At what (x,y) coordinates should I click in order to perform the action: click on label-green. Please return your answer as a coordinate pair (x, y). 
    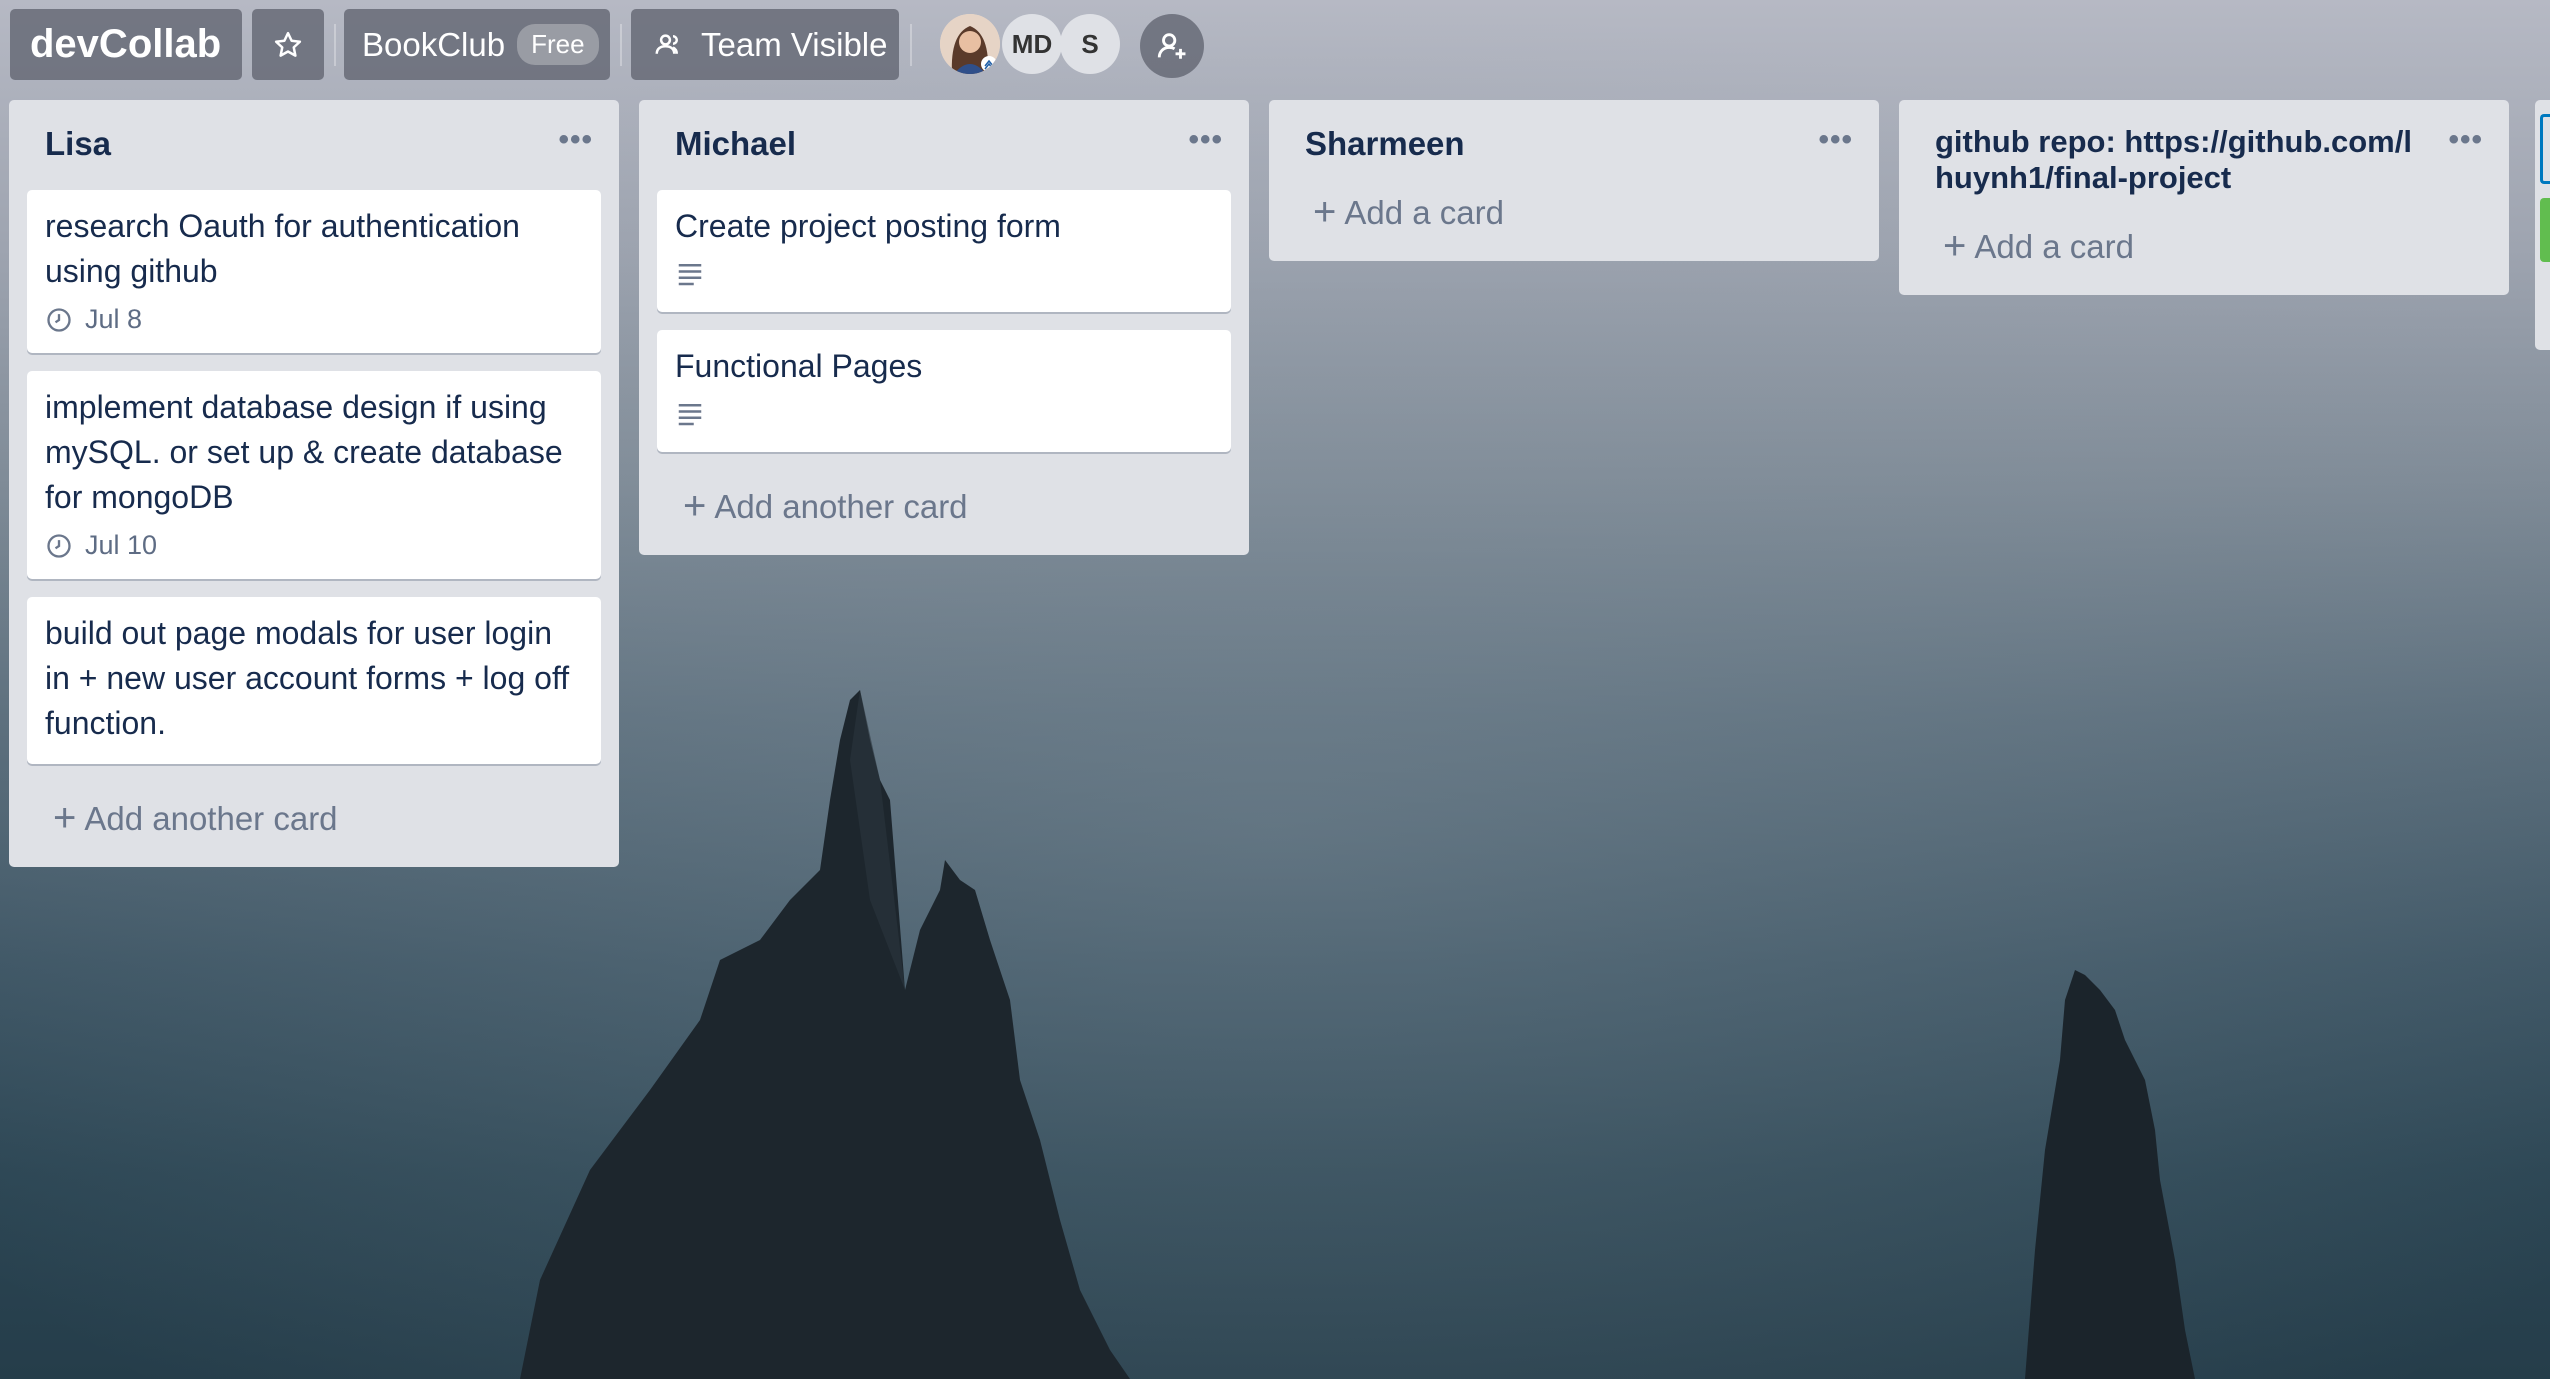
    Looking at the image, I should click on (2545, 230).